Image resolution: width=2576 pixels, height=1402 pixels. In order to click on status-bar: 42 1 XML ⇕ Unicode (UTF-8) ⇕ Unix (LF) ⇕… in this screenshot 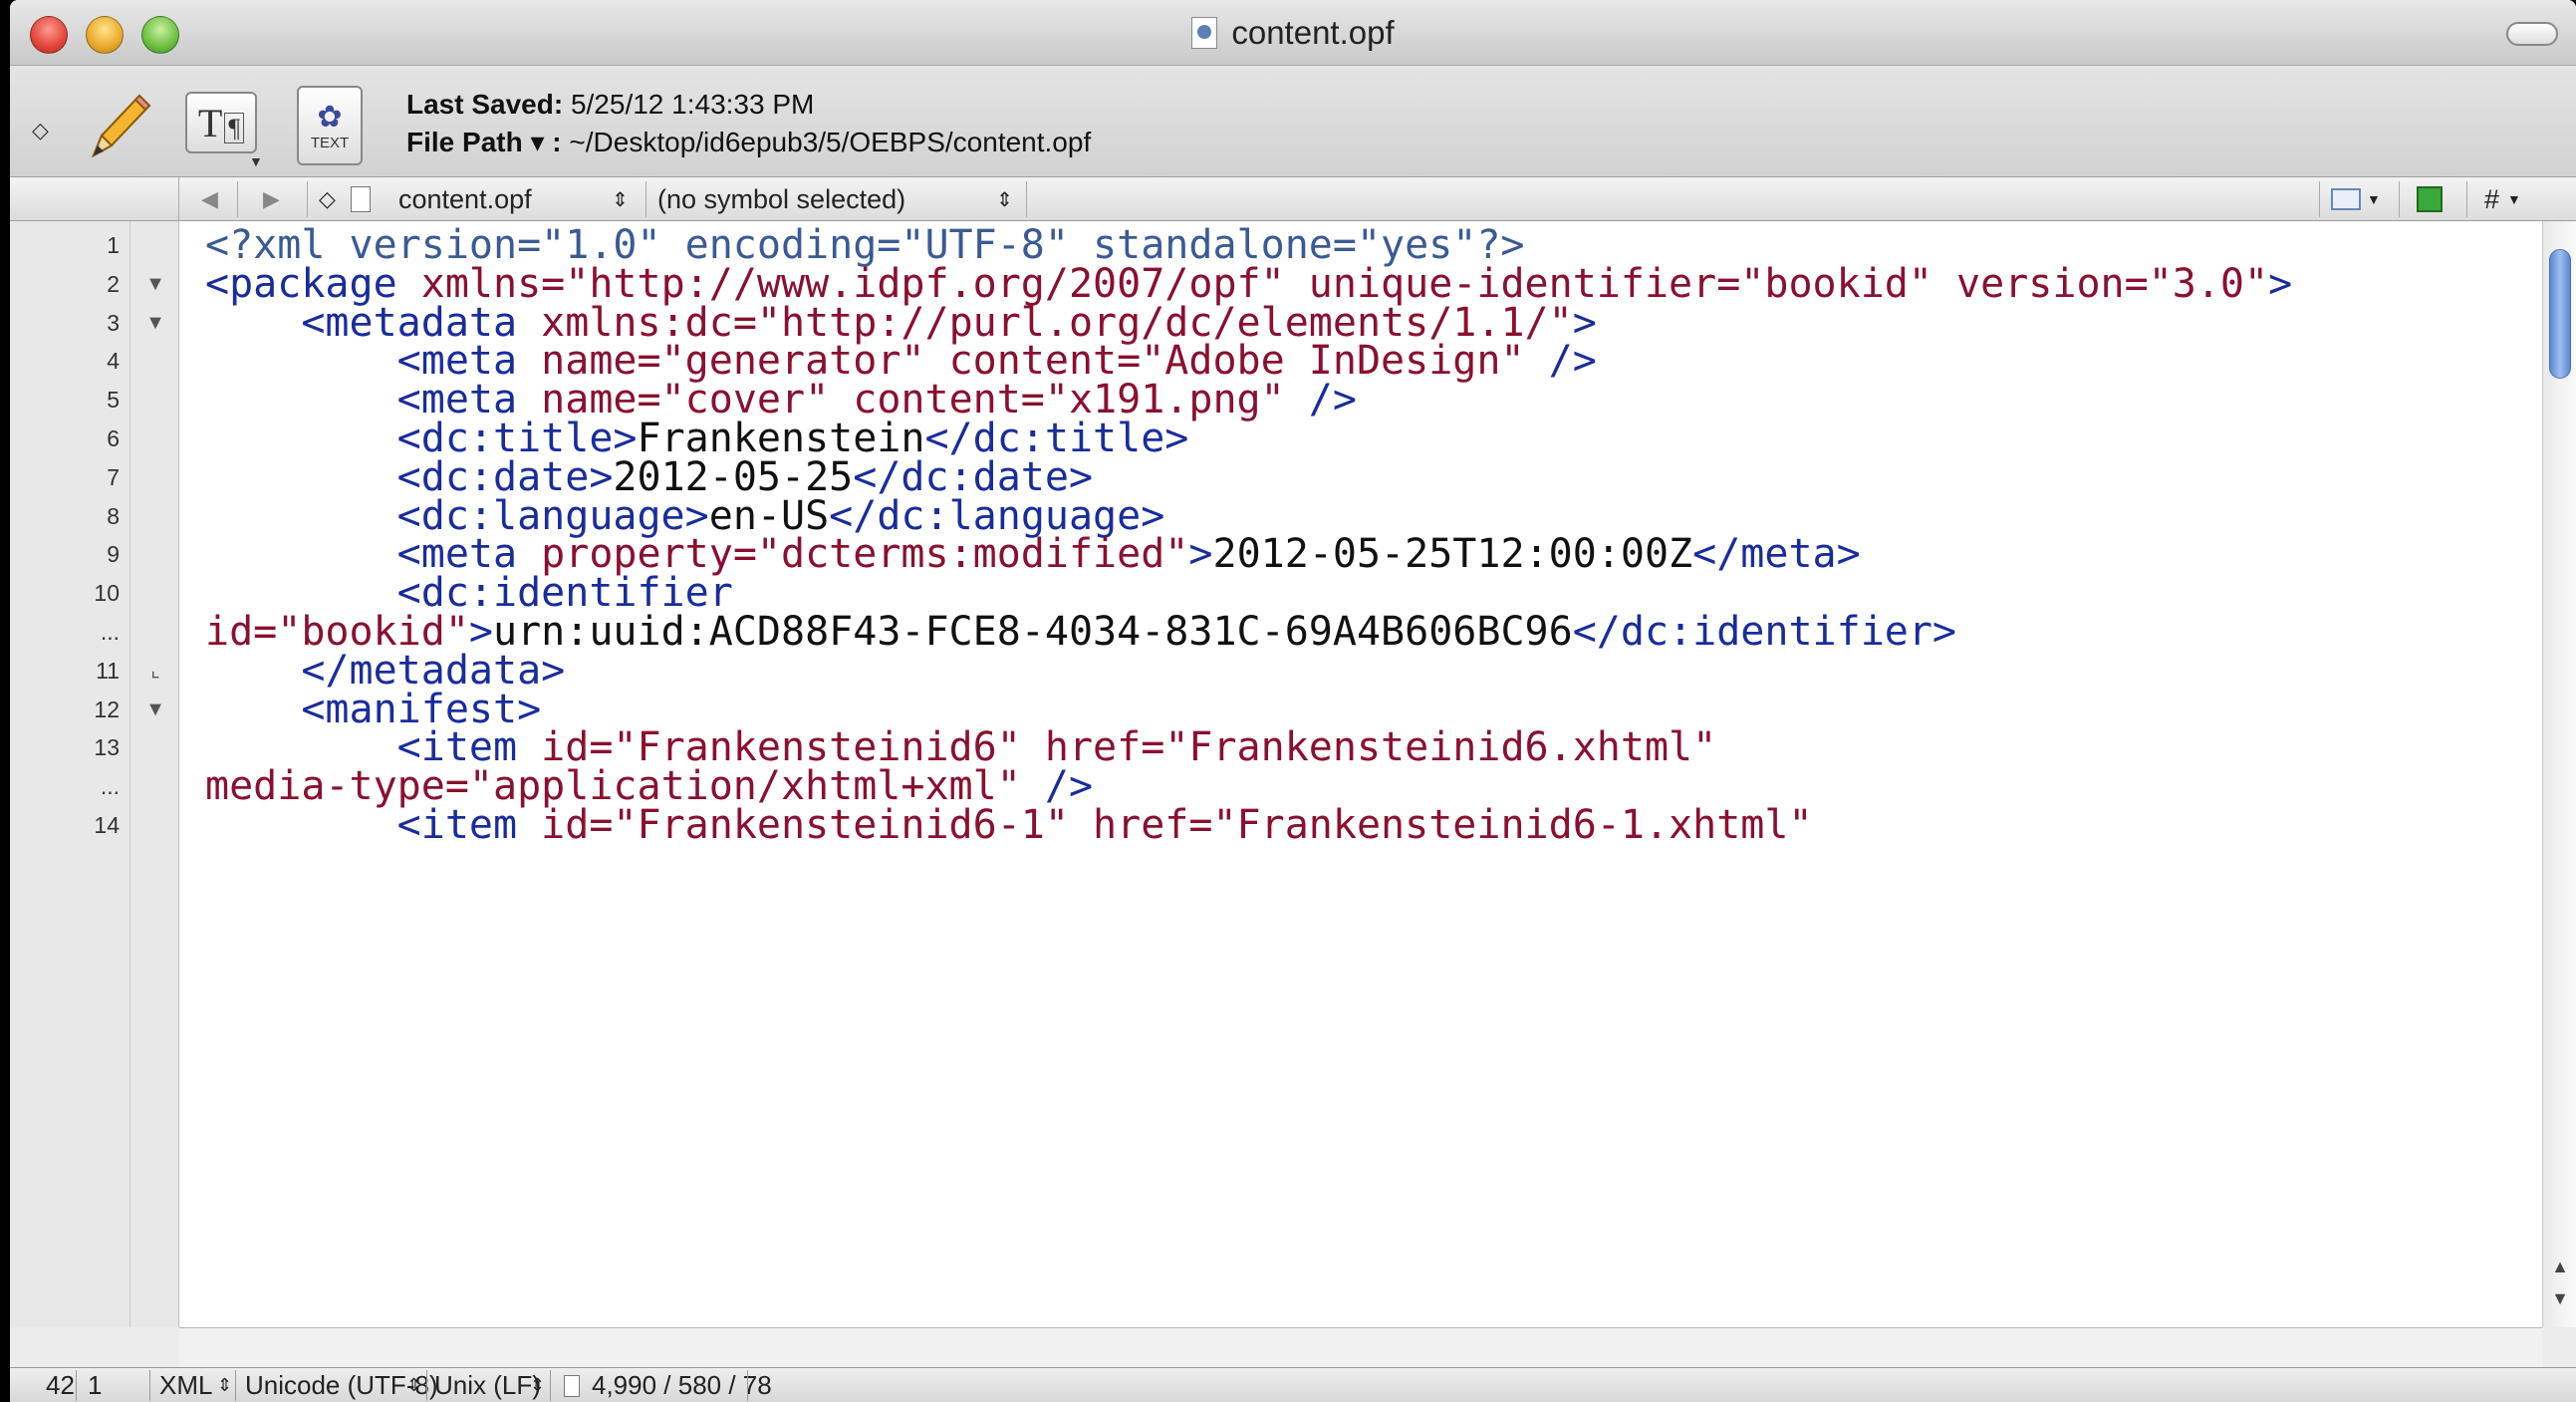, I will do `click(1293, 1384)`.